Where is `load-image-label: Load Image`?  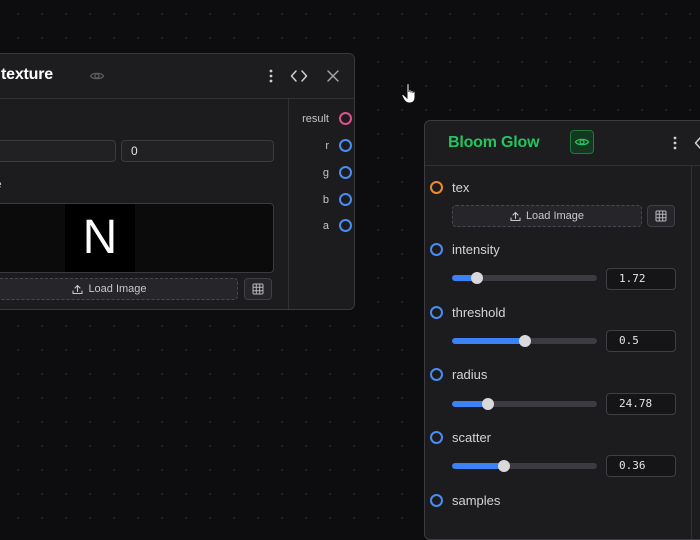 load-image-label: Load Image is located at coordinates (117, 289).